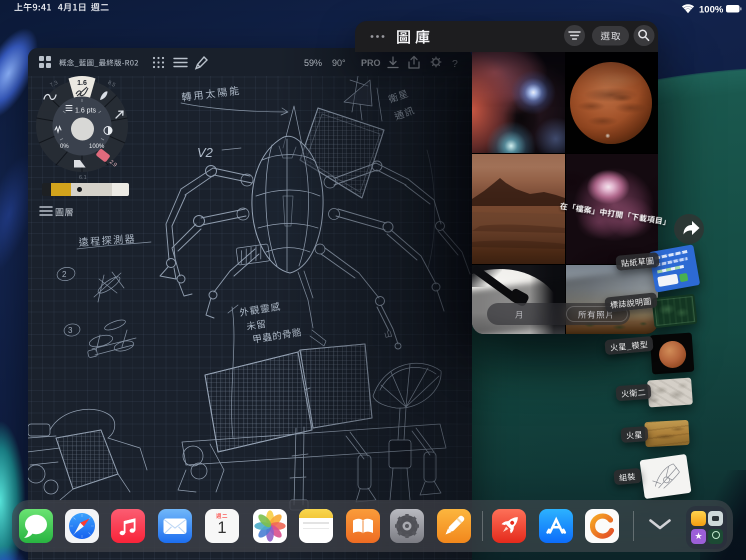 The width and height of the screenshot is (746, 560). I want to click on svg-text: V2, so click(205, 152).